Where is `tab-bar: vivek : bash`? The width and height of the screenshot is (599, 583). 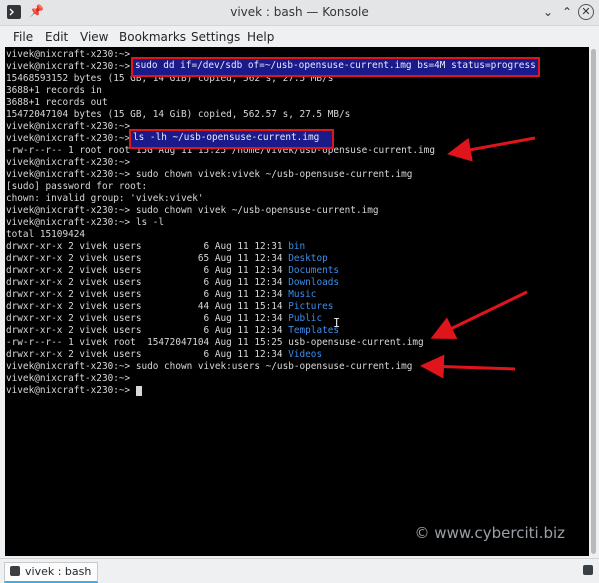 tab-bar: vivek : bash is located at coordinates (299, 570).